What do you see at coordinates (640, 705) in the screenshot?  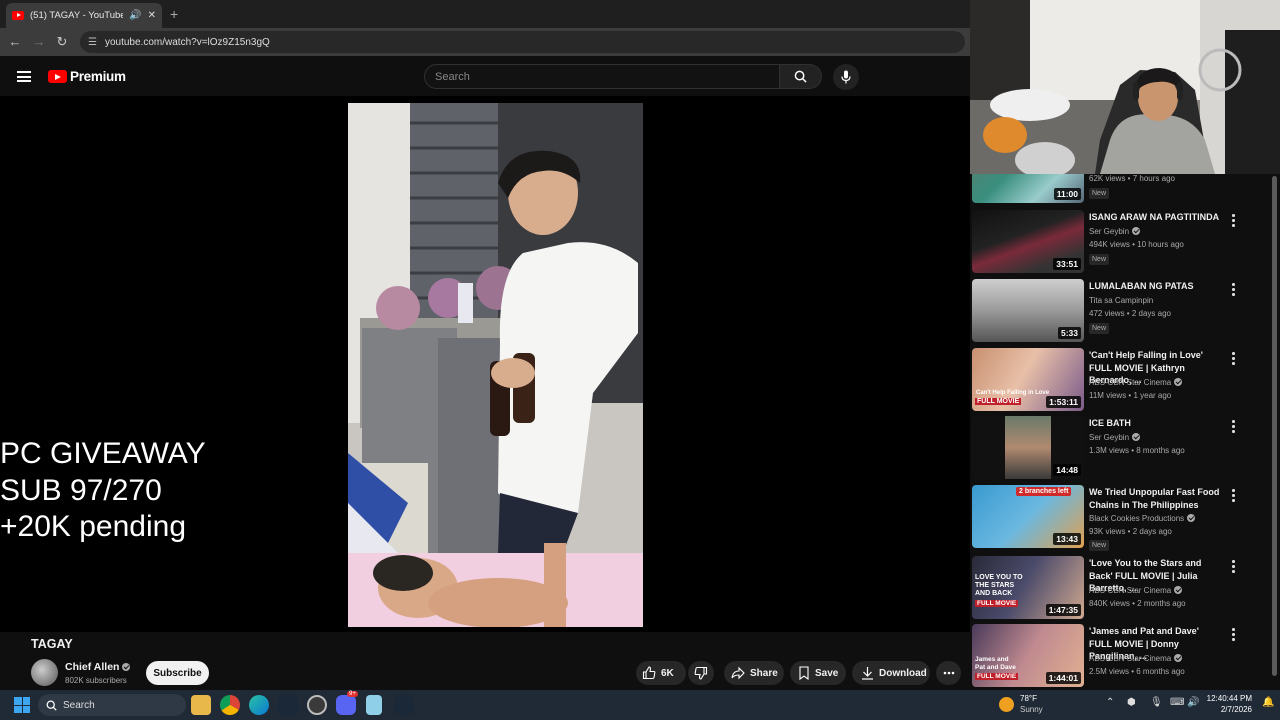 I see `windows-taskbar: Search 9+` at bounding box center [640, 705].